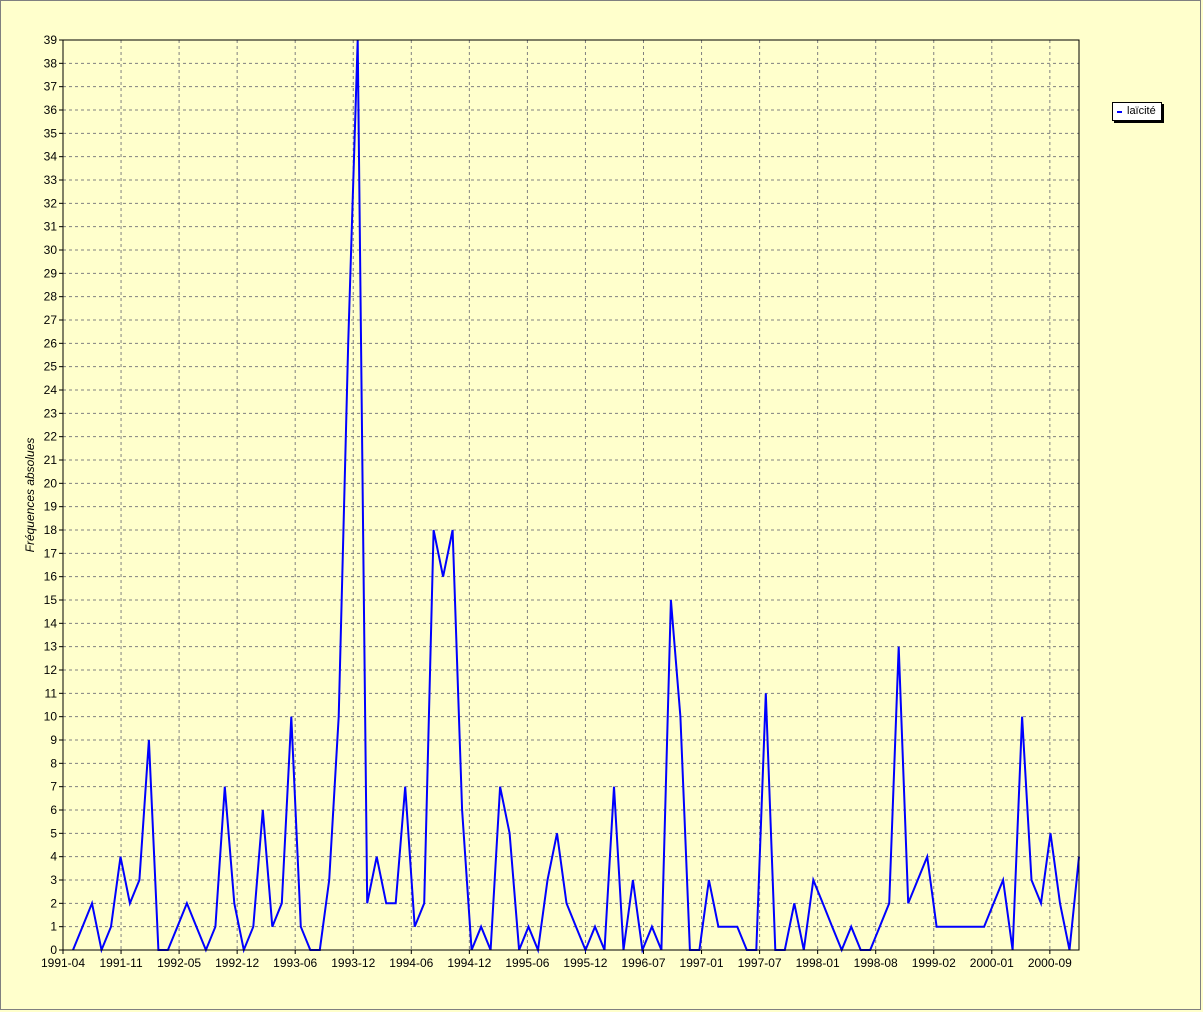 Image resolution: width=1203 pixels, height=1012 pixels. What do you see at coordinates (51, 87) in the screenshot?
I see `y-tick-label: 37` at bounding box center [51, 87].